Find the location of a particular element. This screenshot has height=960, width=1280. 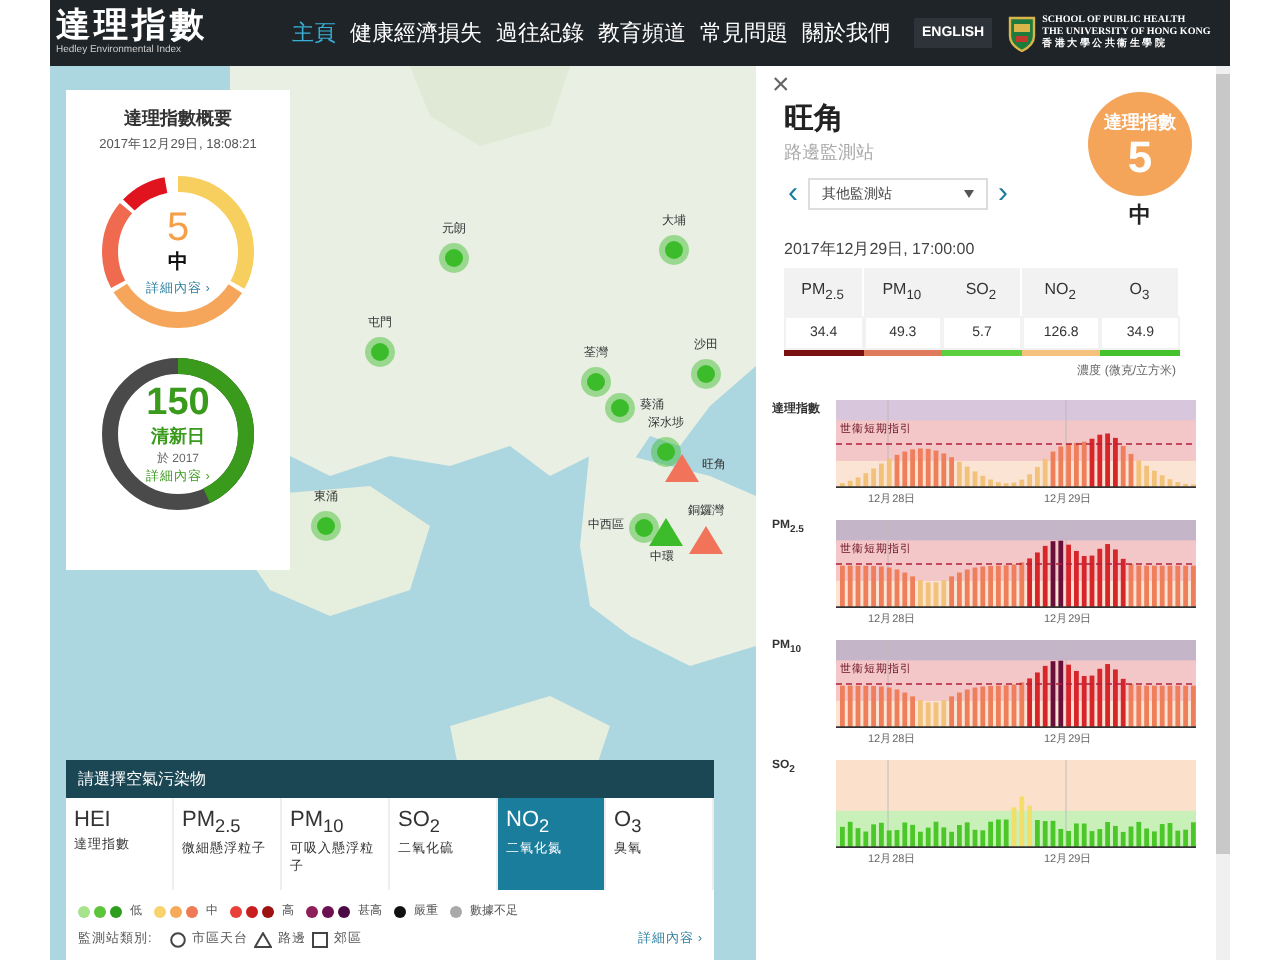

close-button: × is located at coordinates (781, 86).